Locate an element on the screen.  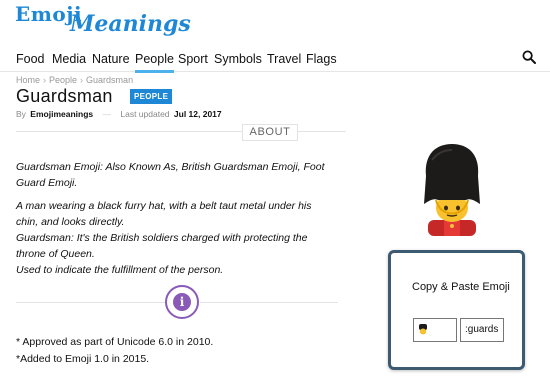
about-heading: ABOUT is located at coordinates (270, 132).